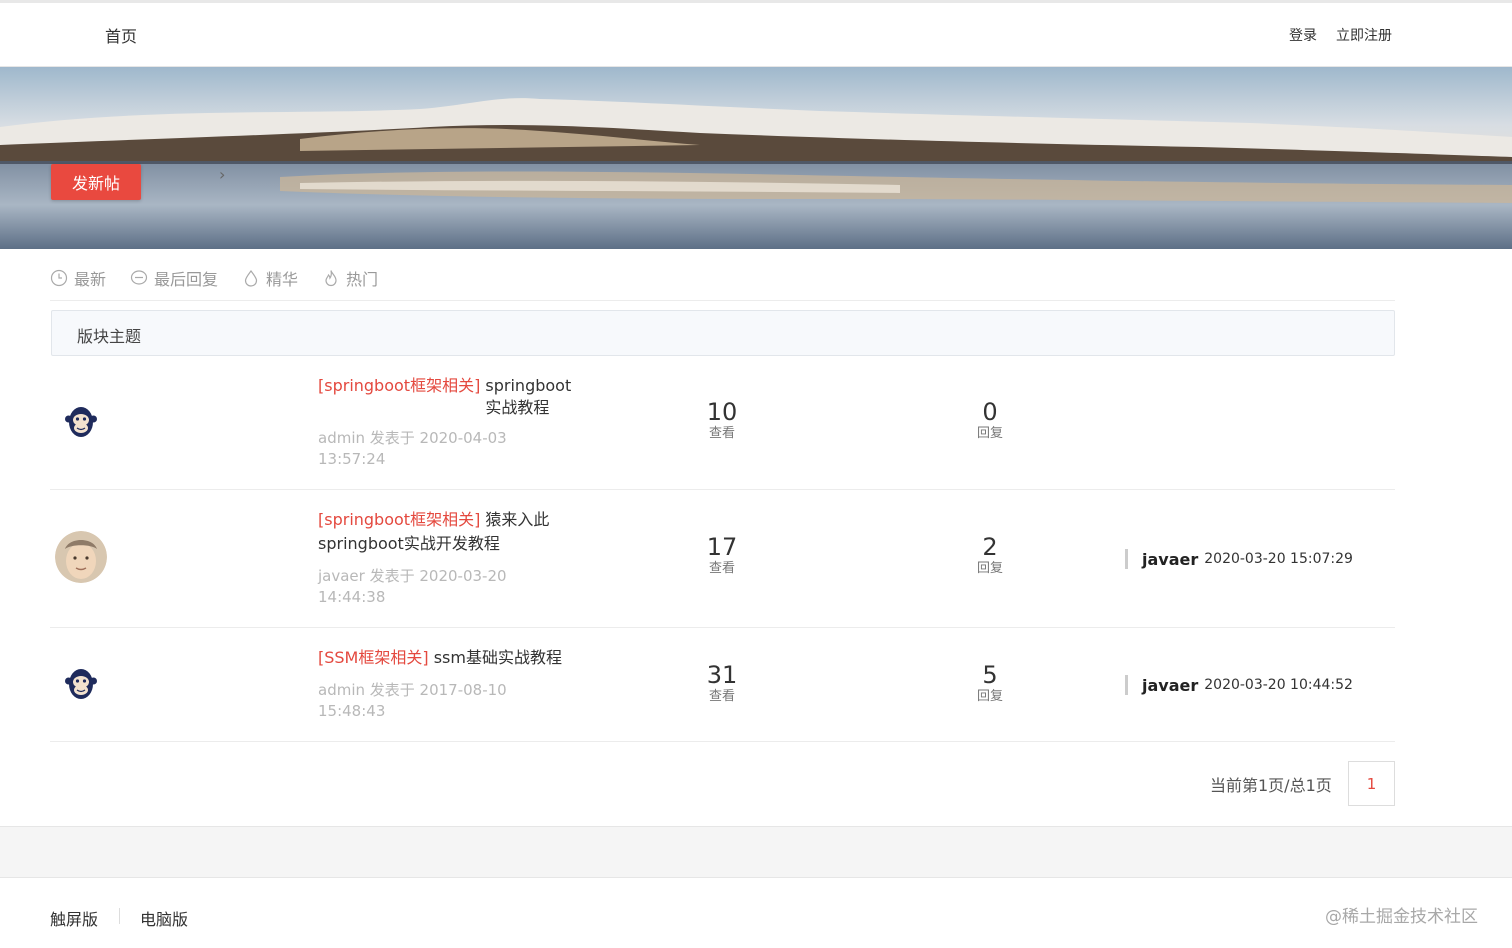 Image resolution: width=1512 pixels, height=948 pixels. Describe the element at coordinates (517, 407) in the screenshot. I see `thread-title-line: 实战教程` at that location.